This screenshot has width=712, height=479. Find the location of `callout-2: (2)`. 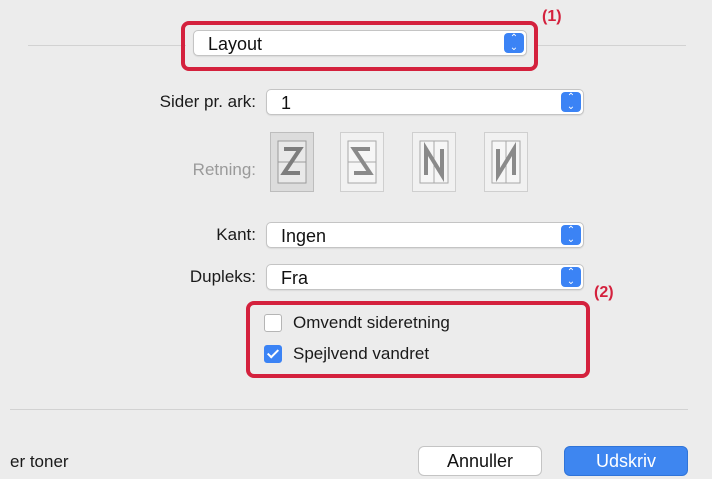

callout-2: (2) is located at coordinates (604, 292).